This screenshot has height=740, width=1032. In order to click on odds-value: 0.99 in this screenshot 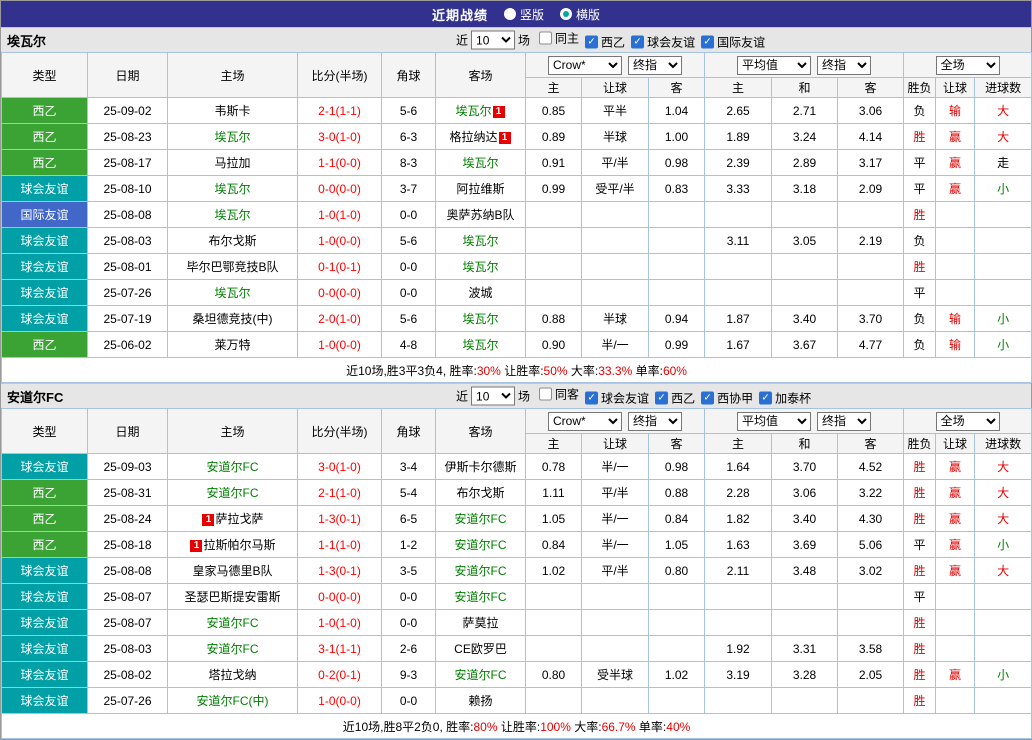, I will do `click(676, 344)`.